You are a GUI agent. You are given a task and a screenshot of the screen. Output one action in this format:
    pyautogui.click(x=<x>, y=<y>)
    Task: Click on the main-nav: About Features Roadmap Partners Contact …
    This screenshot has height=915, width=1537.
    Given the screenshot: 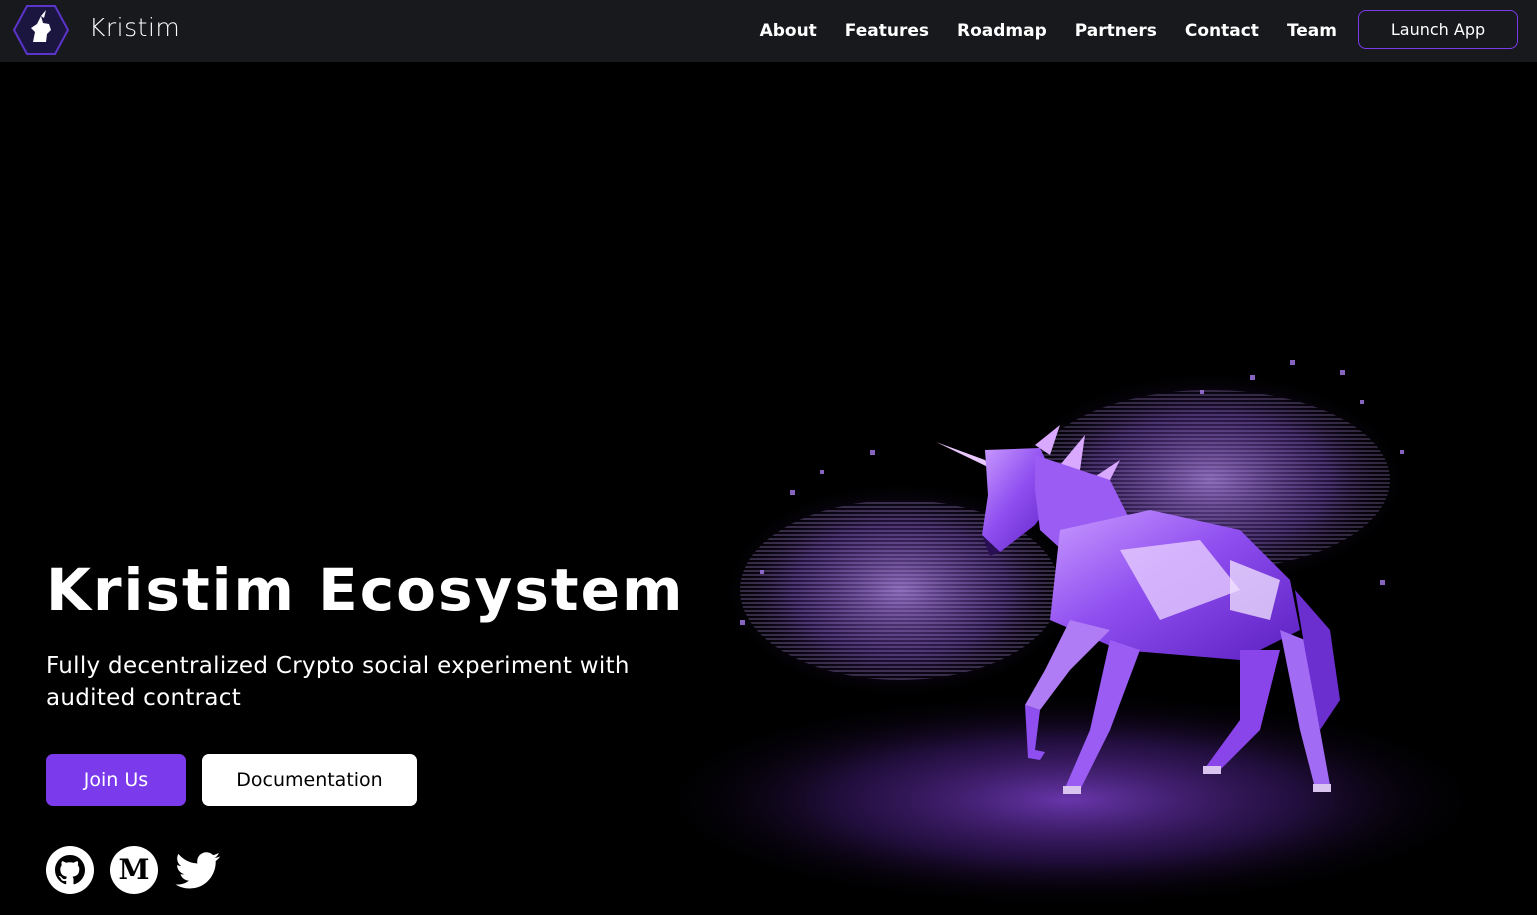 What is the action you would take?
    pyautogui.click(x=1048, y=31)
    